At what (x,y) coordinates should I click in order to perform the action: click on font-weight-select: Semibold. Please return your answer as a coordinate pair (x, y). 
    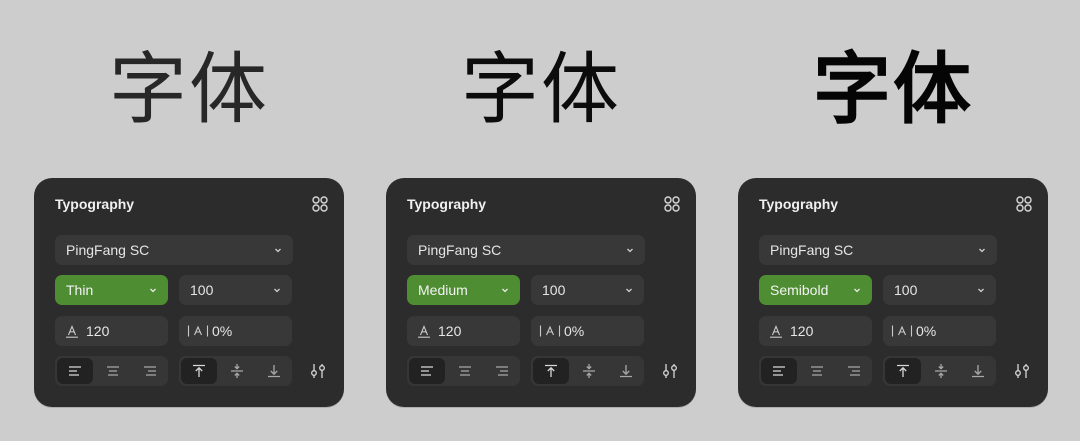
    Looking at the image, I should click on (815, 290).